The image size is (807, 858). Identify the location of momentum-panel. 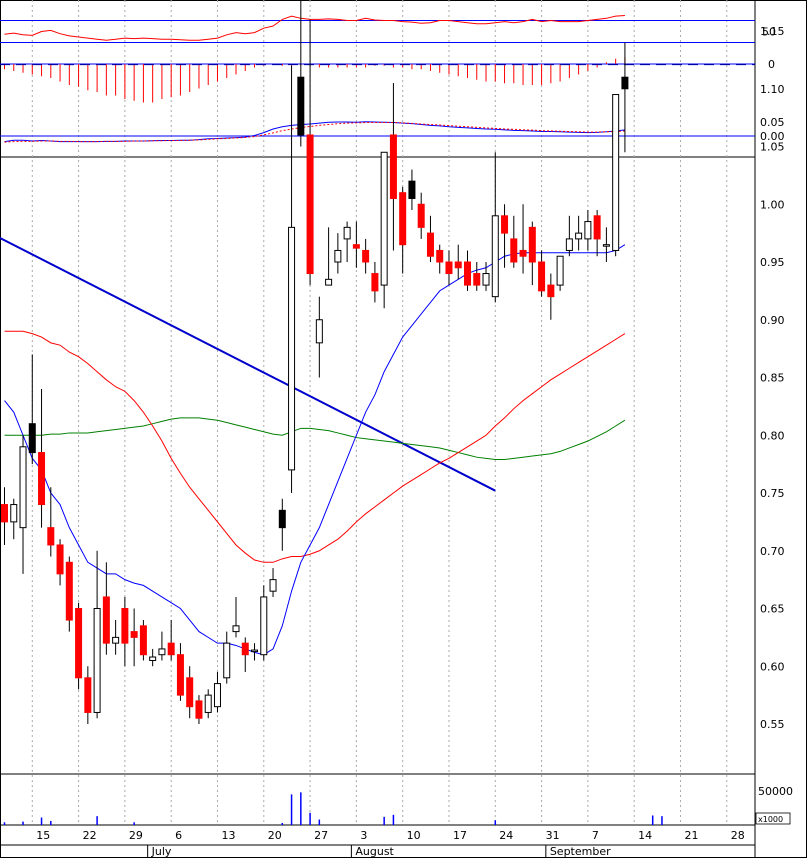
(377, 80).